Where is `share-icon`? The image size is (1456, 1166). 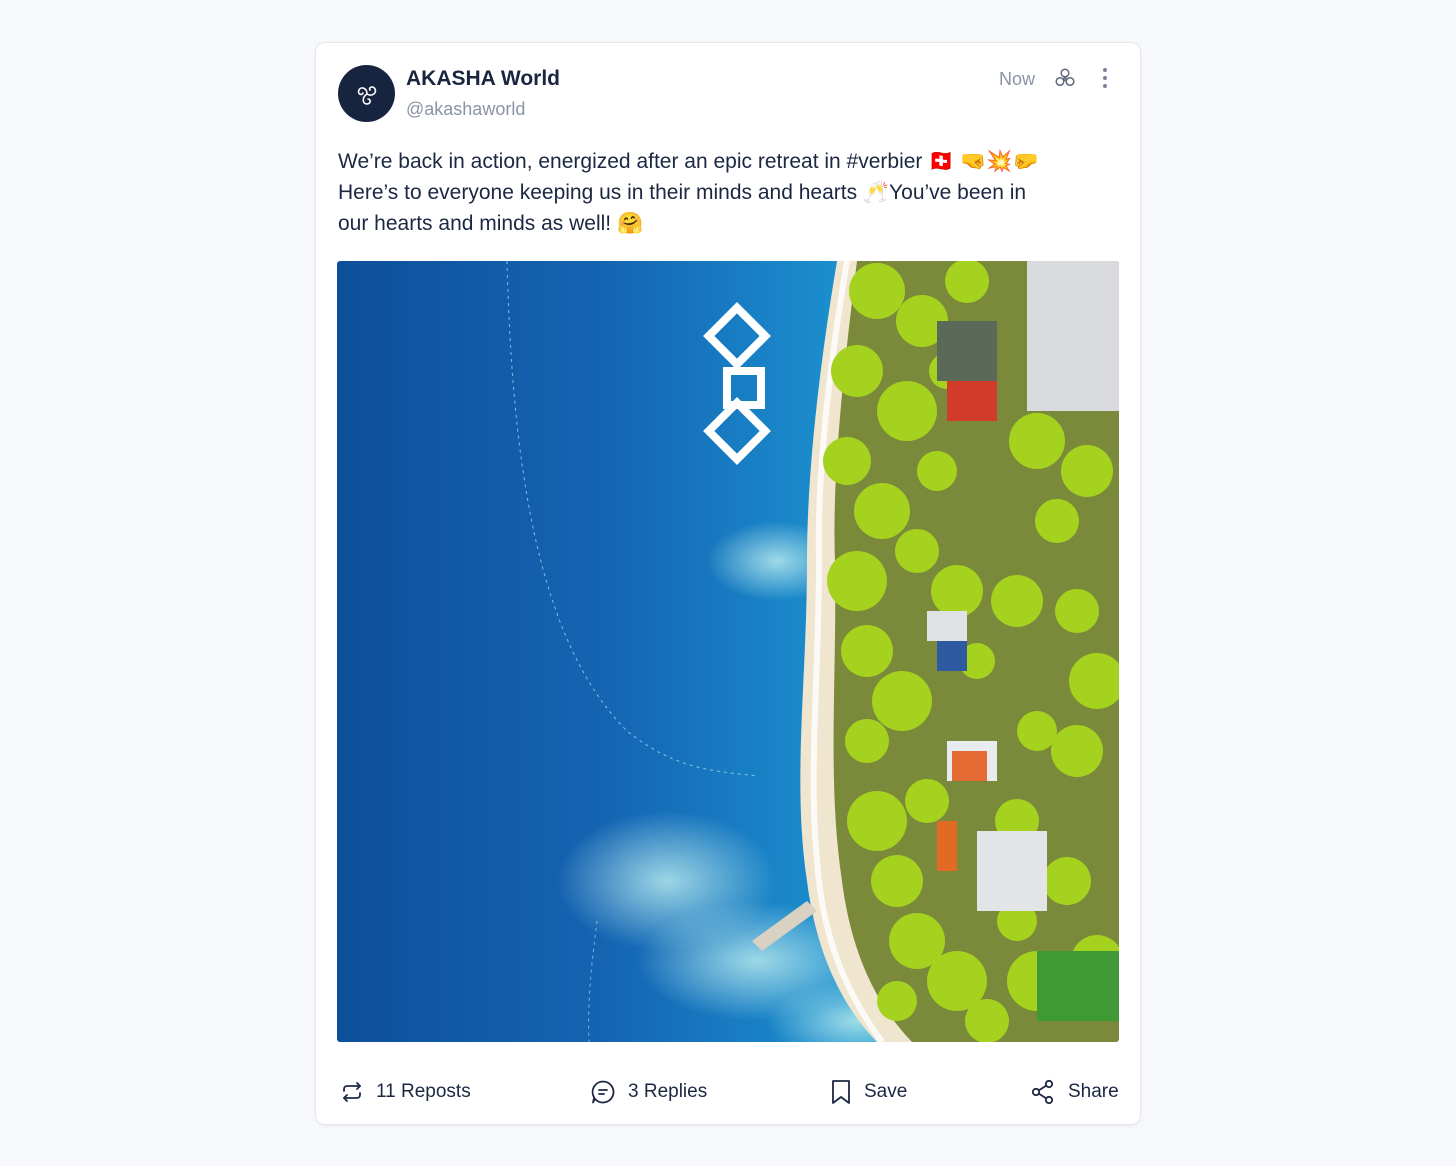 share-icon is located at coordinates (1042, 1092).